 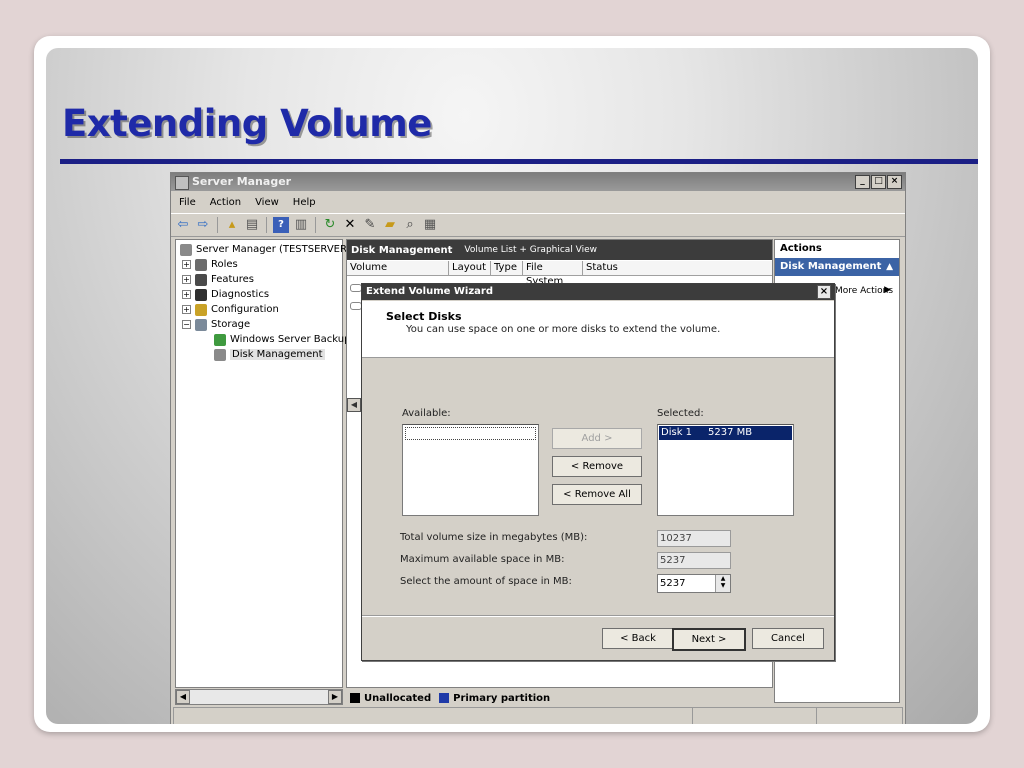 What do you see at coordinates (240, 294) in the screenshot?
I see `tree-item-label: Diagnostics` at bounding box center [240, 294].